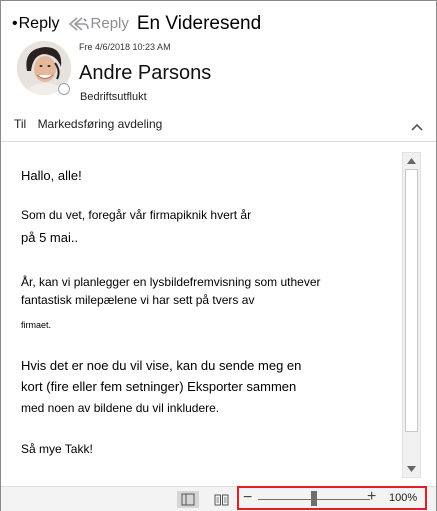  Describe the element at coordinates (247, 498) in the screenshot. I see `zoom-out-button: −` at that location.